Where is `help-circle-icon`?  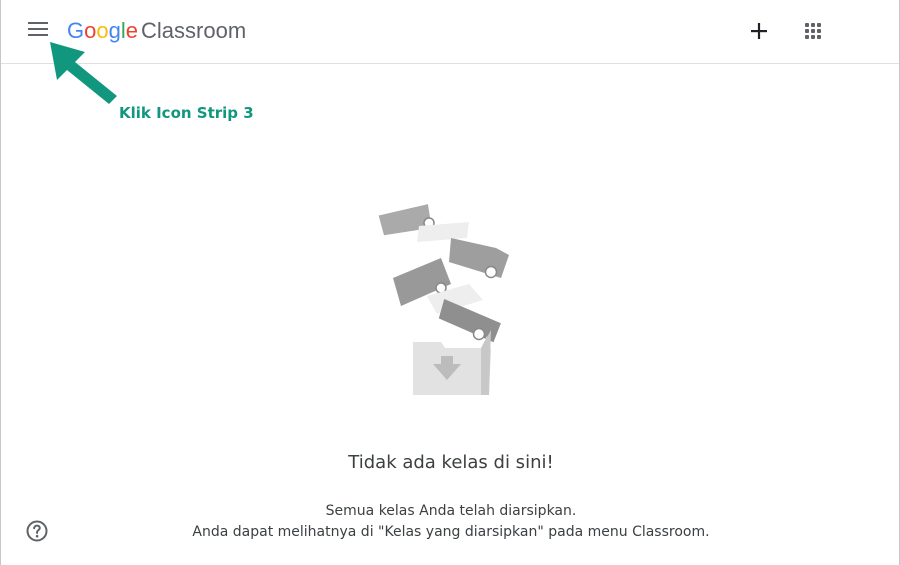
help-circle-icon is located at coordinates (37, 531).